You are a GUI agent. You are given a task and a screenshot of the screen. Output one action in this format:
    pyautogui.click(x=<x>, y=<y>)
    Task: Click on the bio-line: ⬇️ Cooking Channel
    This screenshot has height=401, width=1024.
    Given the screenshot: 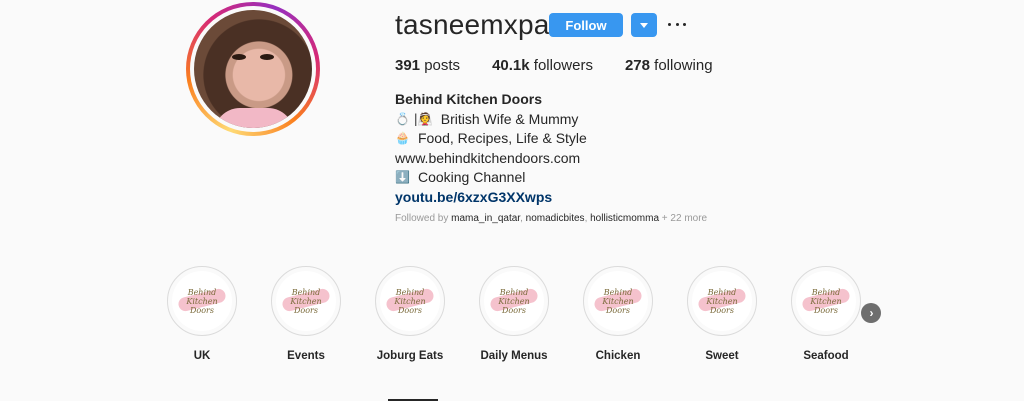 What is the action you would take?
    pyautogui.click(x=491, y=178)
    